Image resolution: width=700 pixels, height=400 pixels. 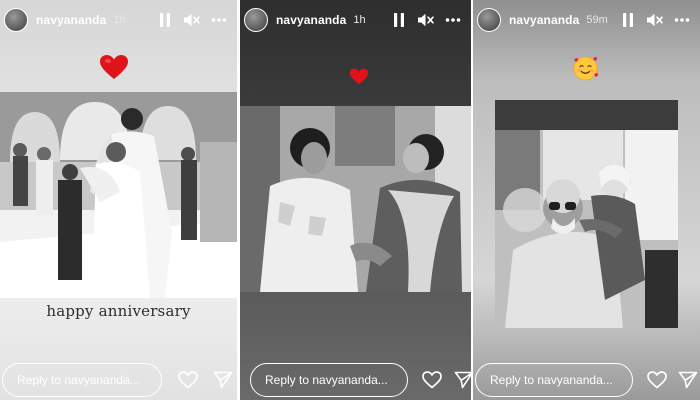 I want to click on timestamp: 59m, so click(x=597, y=20).